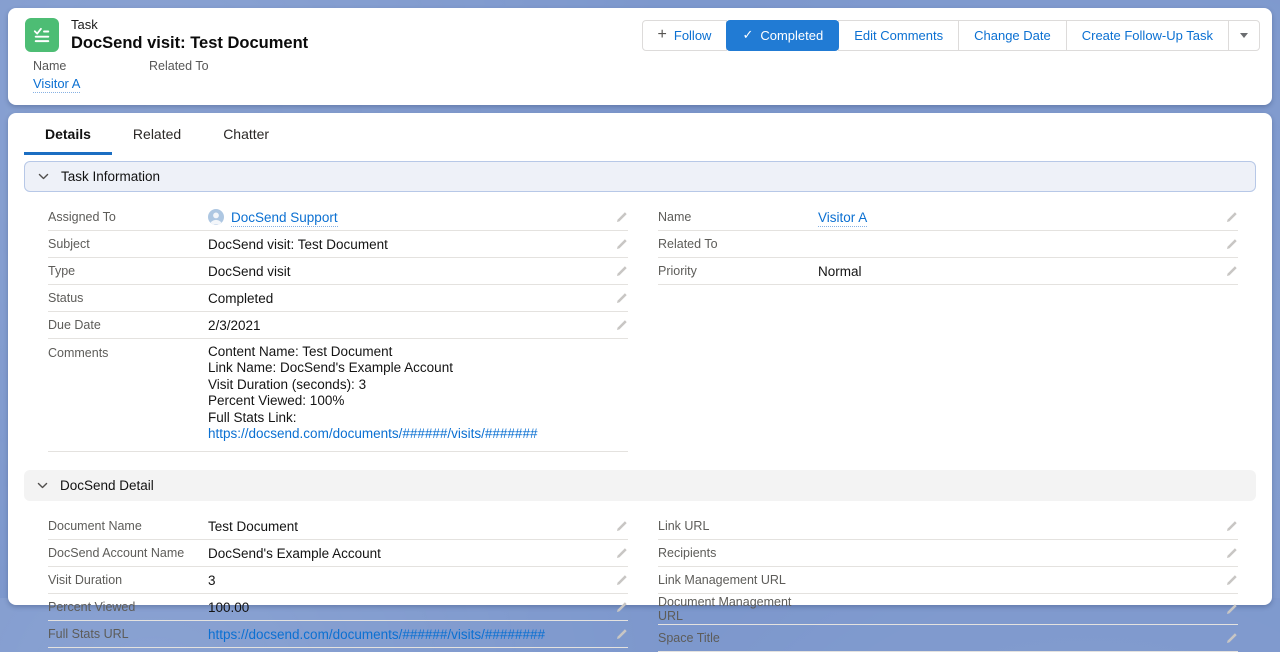 This screenshot has width=1280, height=652. Describe the element at coordinates (68, 135) in the screenshot. I see `tab-details: Details` at that location.